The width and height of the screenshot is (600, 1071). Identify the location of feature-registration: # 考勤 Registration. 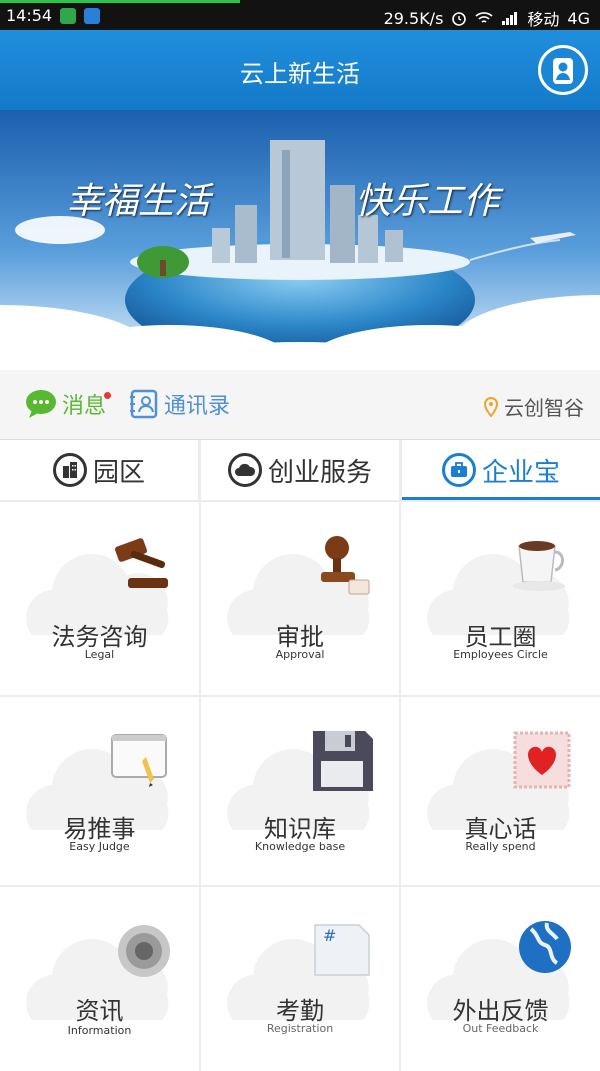
(300, 979).